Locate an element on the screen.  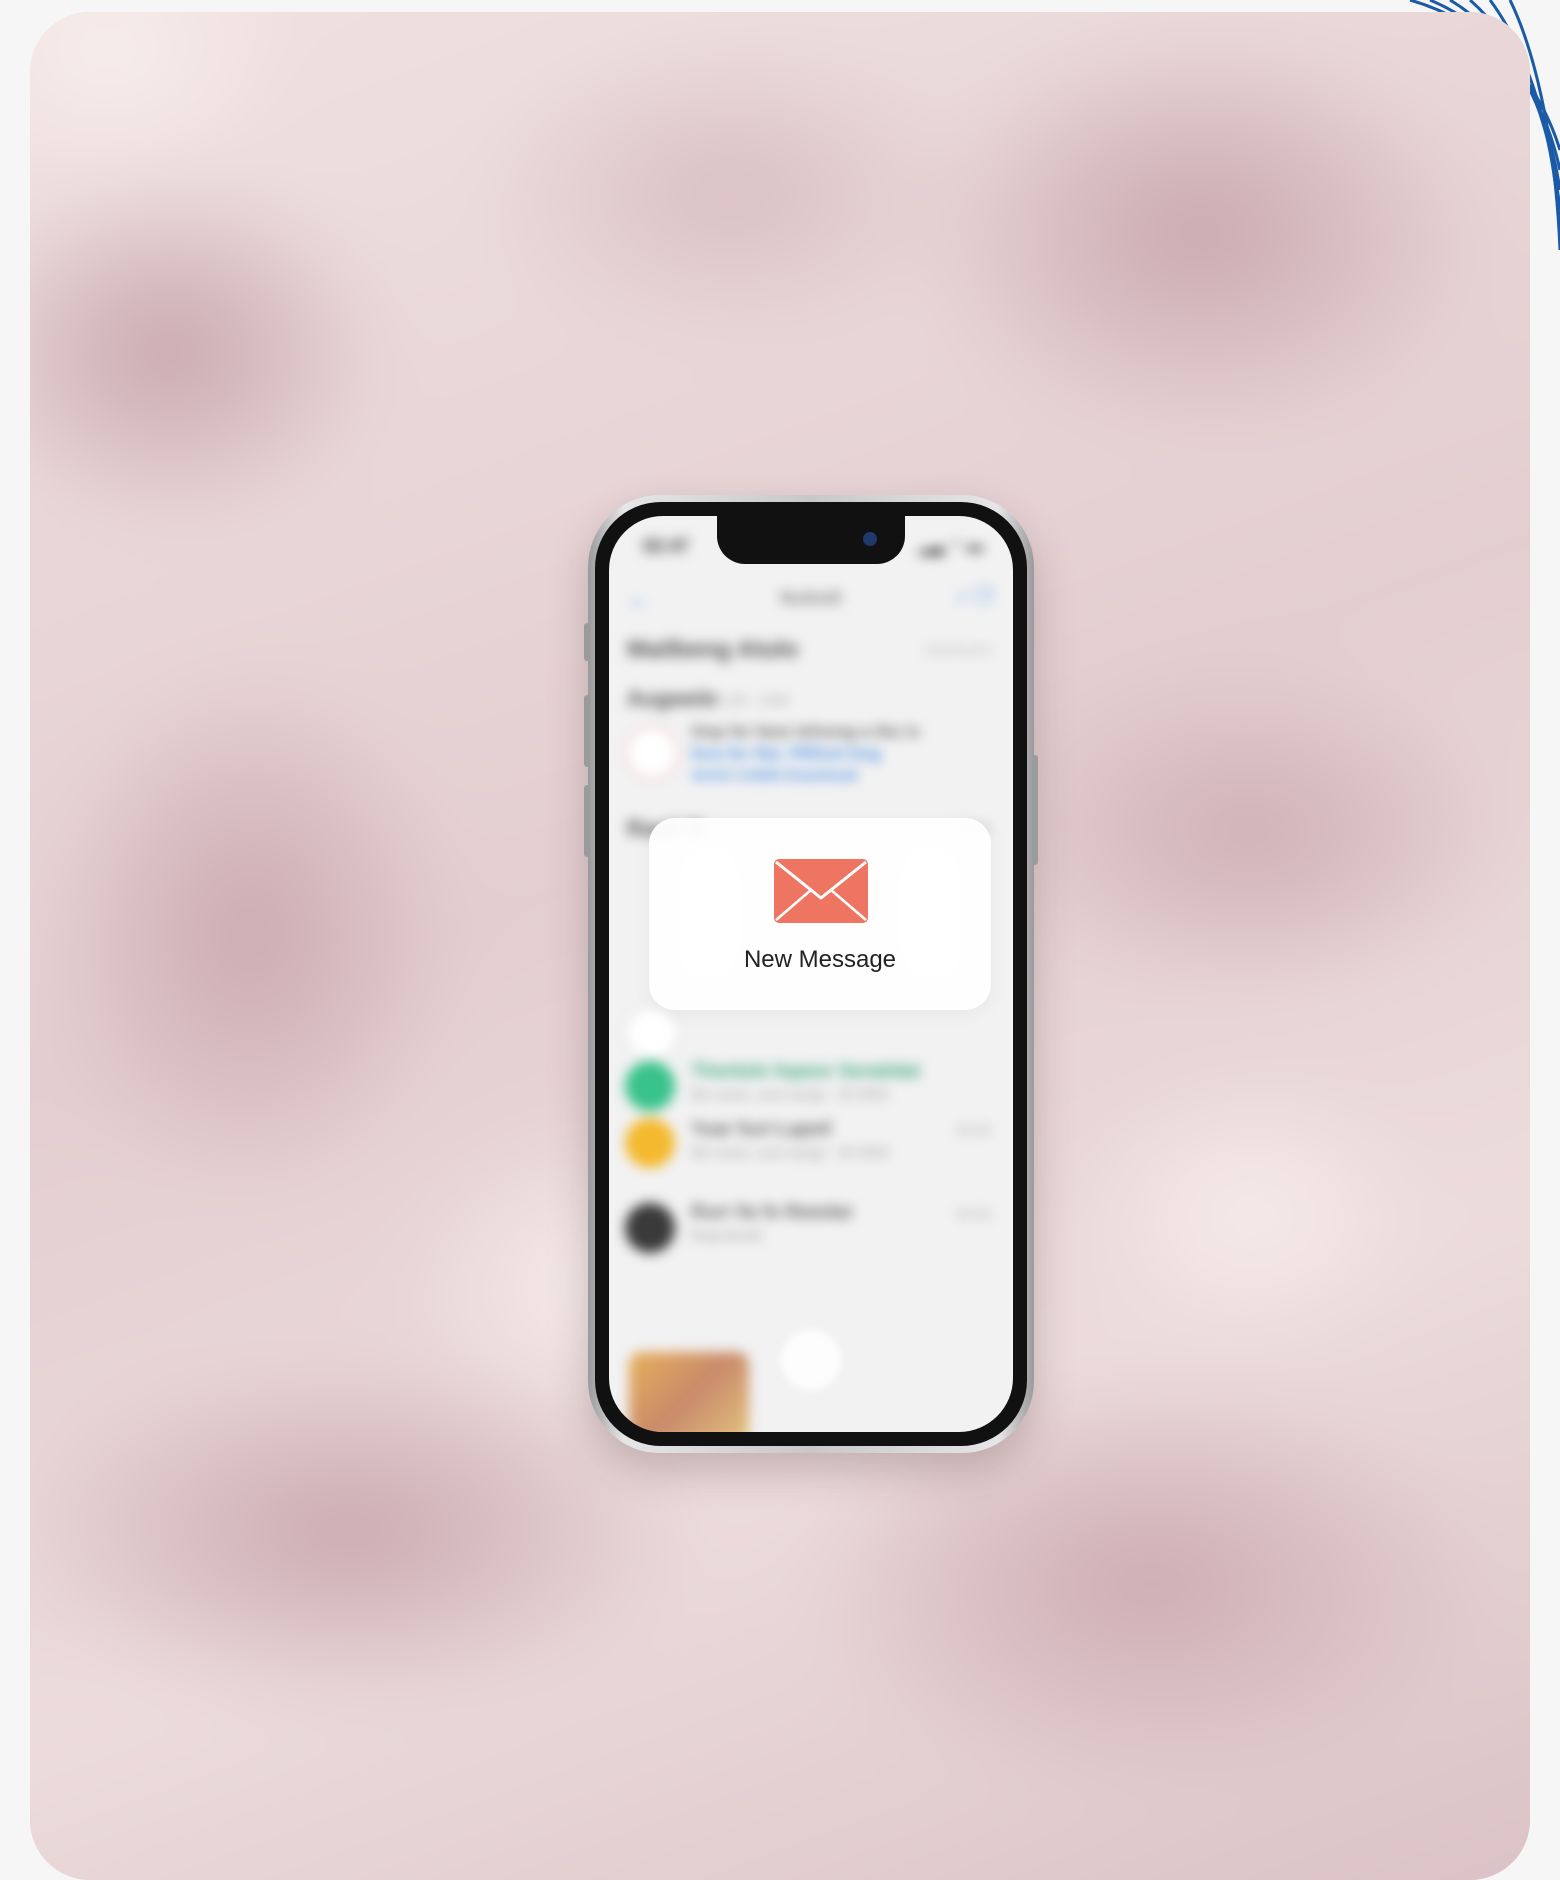
image-thumbnail is located at coordinates (689, 1392).